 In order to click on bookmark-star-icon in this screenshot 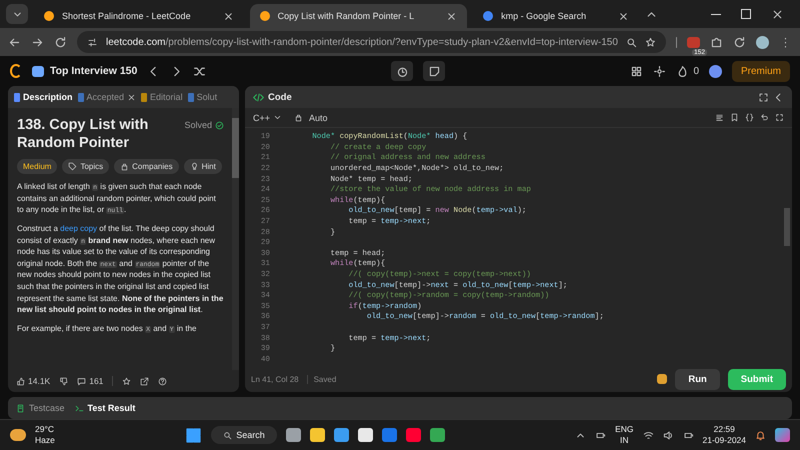, I will do `click(650, 42)`.